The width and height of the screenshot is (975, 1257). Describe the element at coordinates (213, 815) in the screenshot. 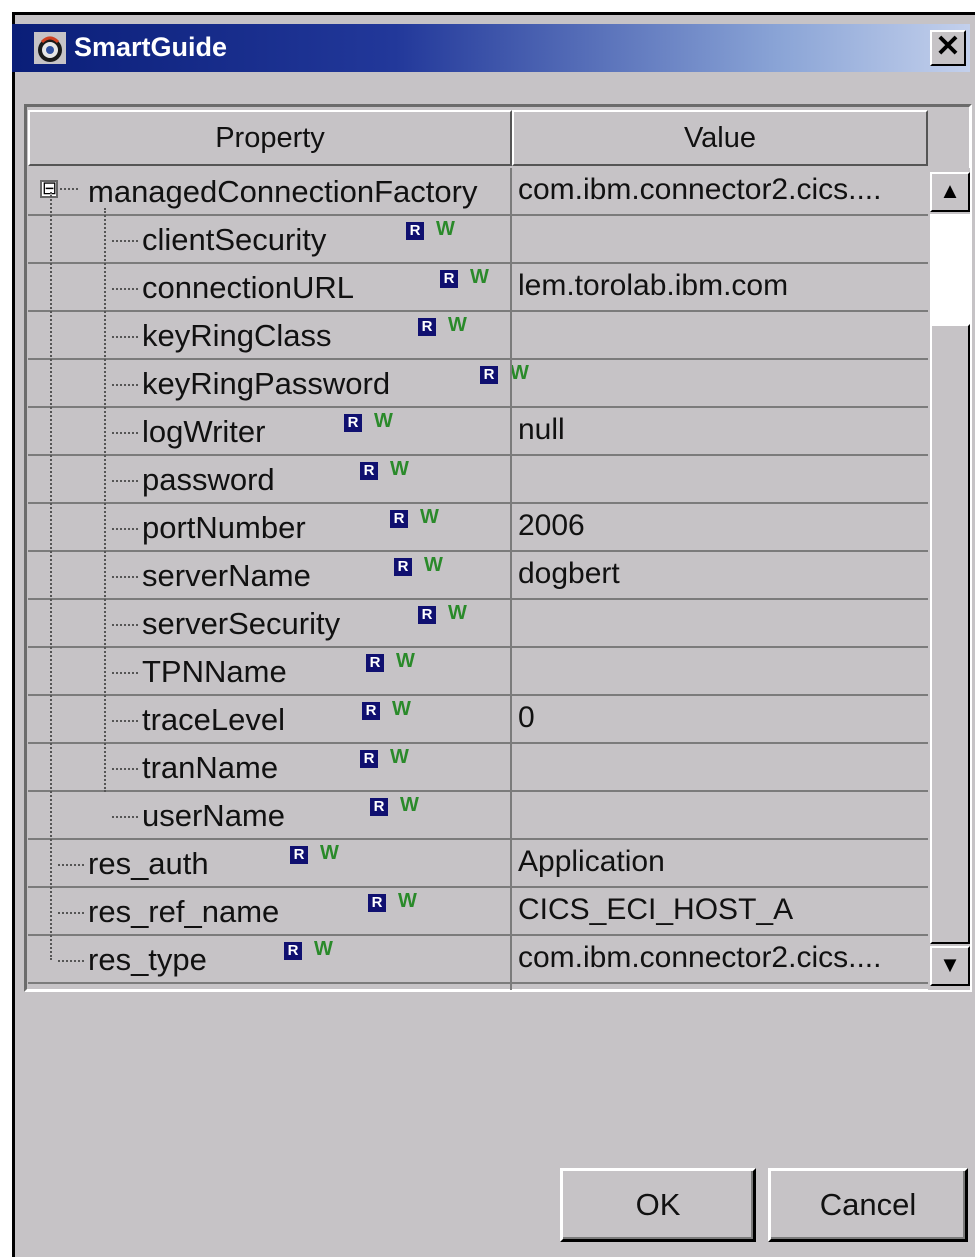

I see `property-name: userName` at that location.